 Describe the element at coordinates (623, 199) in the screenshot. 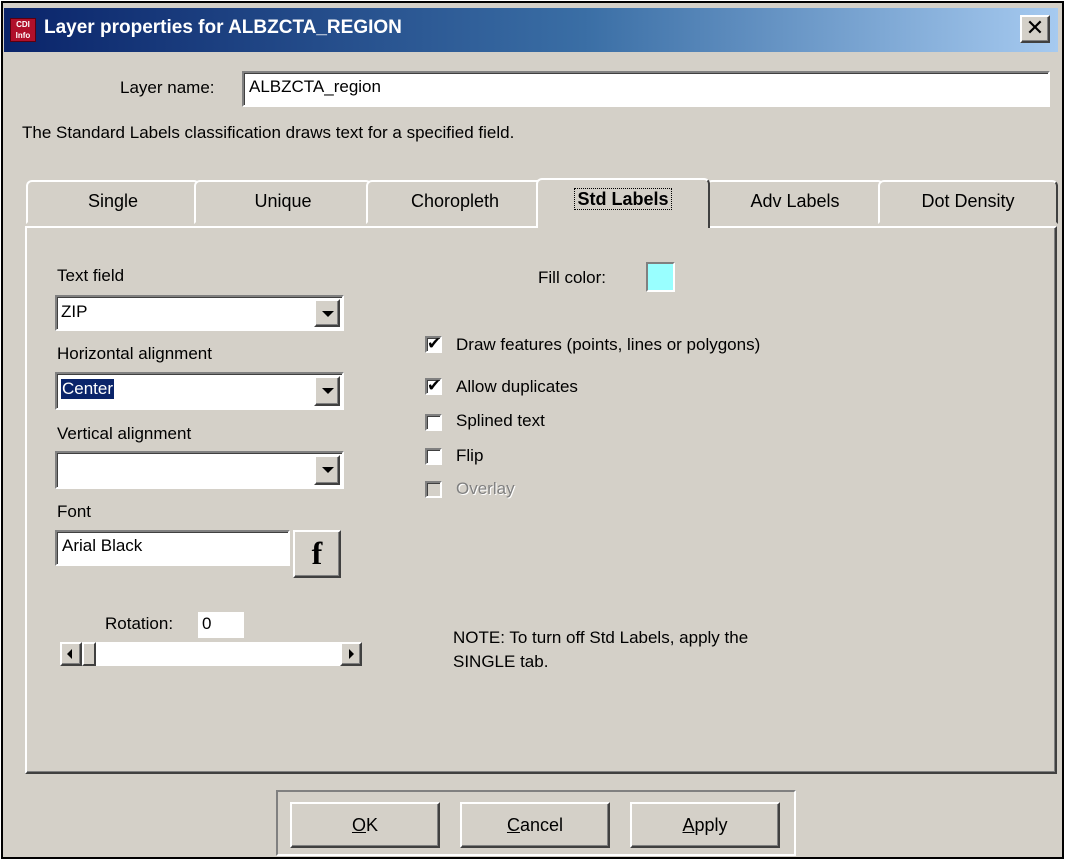

I see `tab-label: Std Labels` at that location.